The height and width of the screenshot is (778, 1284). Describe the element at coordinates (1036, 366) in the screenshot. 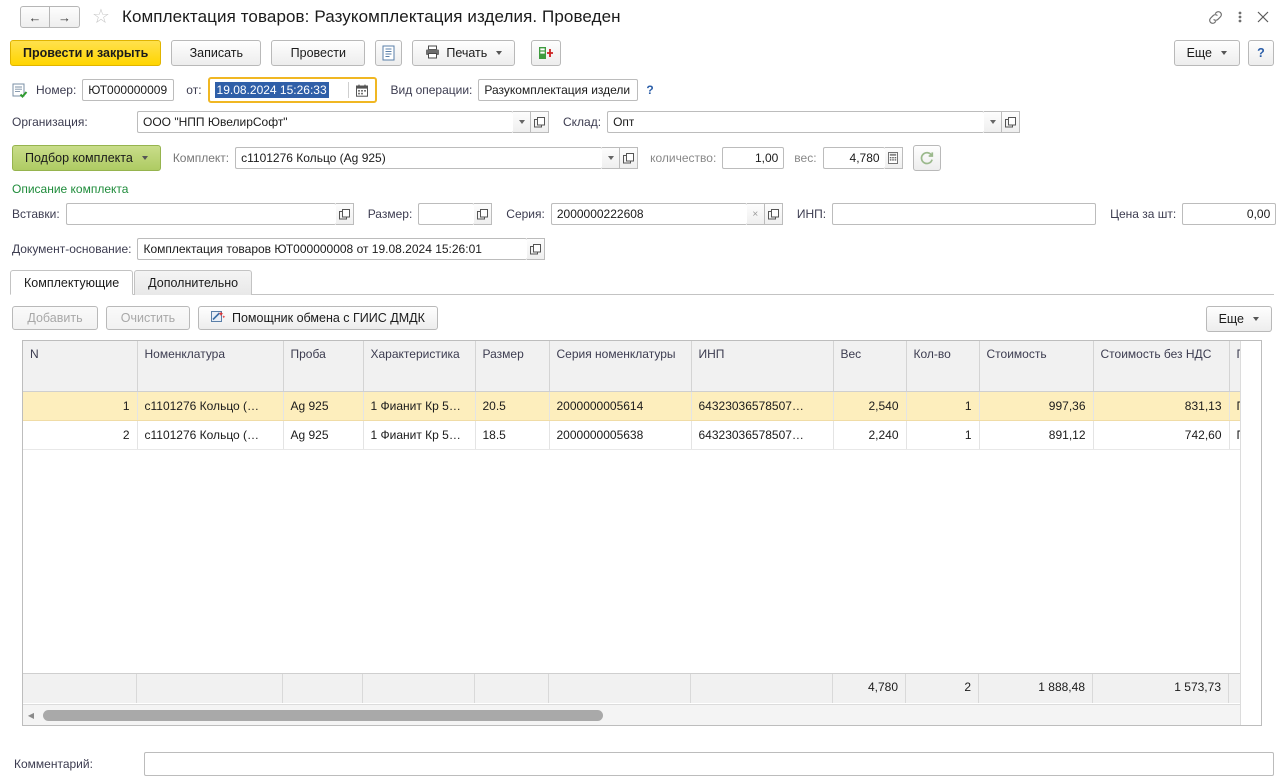

I see `column-header-9: Стоимость` at that location.